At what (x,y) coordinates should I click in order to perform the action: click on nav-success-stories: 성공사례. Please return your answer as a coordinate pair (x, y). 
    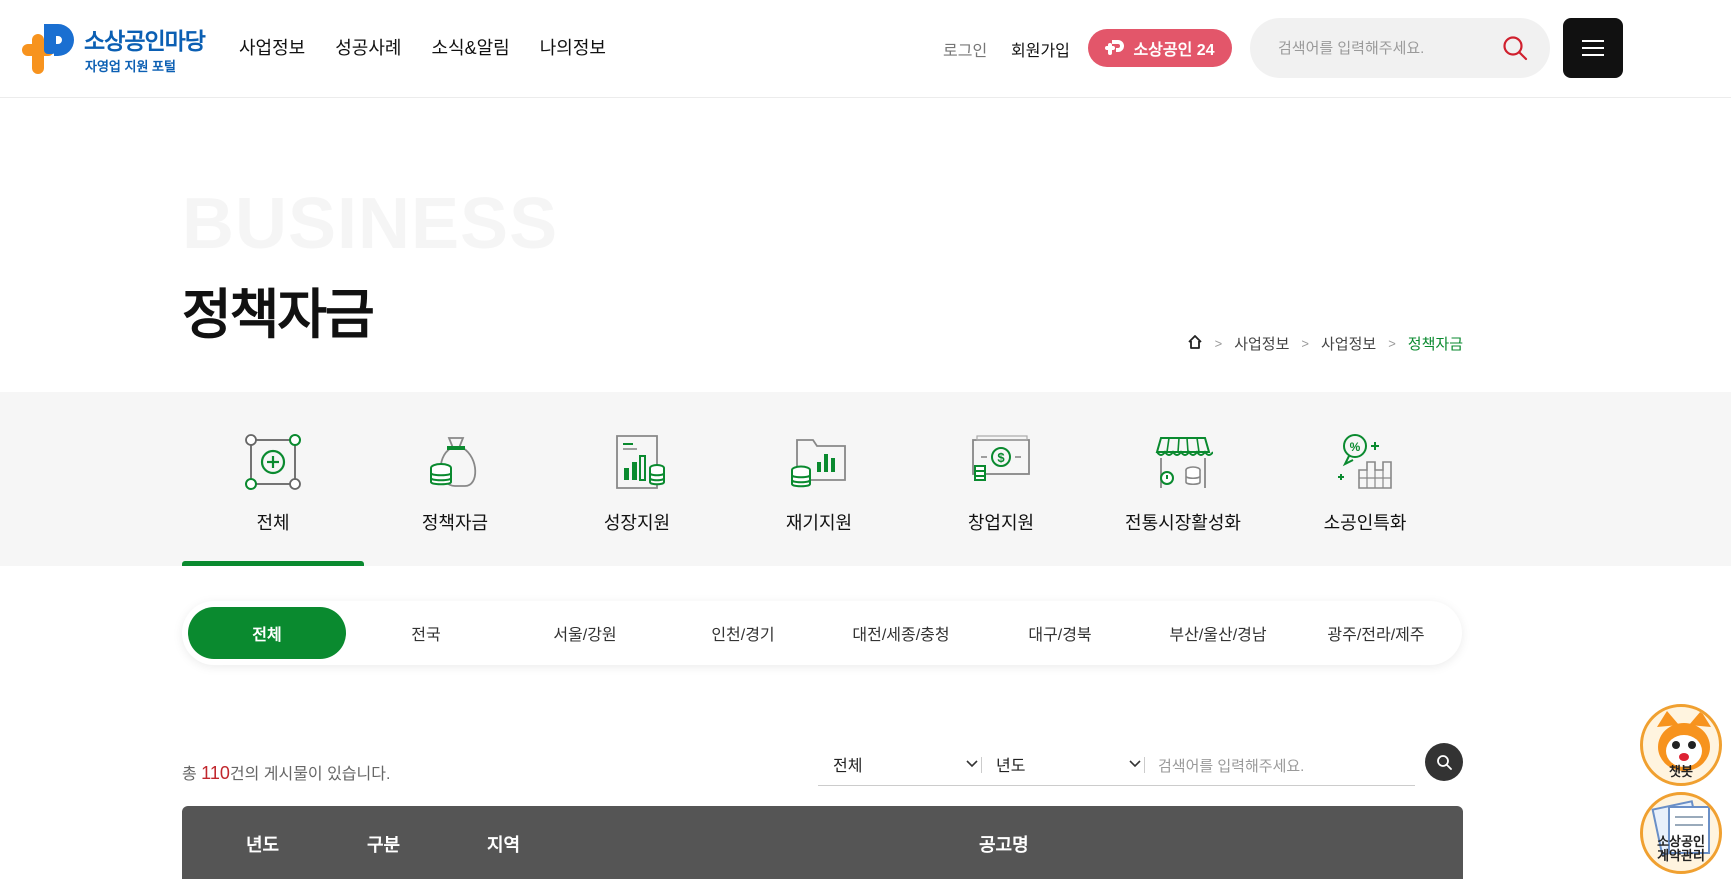
    Looking at the image, I should click on (368, 47).